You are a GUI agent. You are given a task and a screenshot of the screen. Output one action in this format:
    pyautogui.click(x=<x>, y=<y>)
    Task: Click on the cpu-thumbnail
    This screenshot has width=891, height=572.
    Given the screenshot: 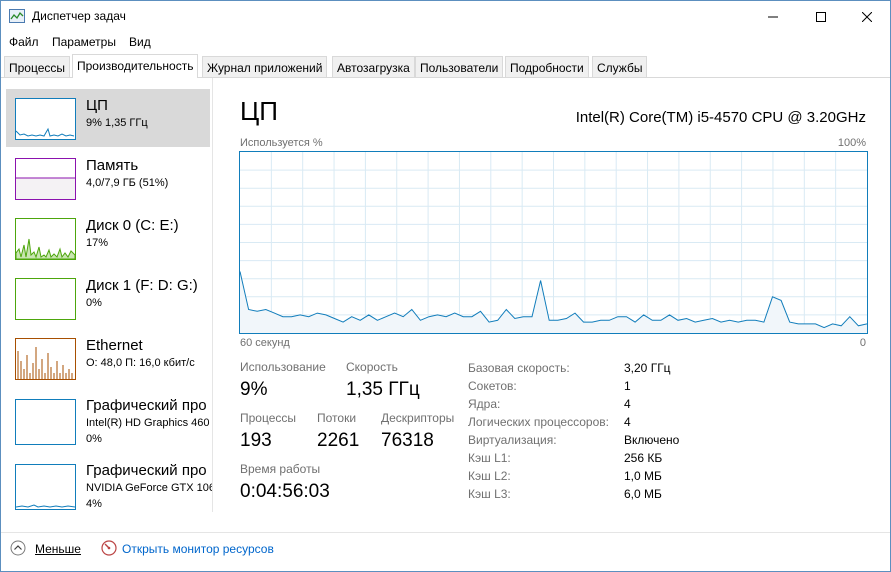 What is the action you would take?
    pyautogui.click(x=45, y=119)
    